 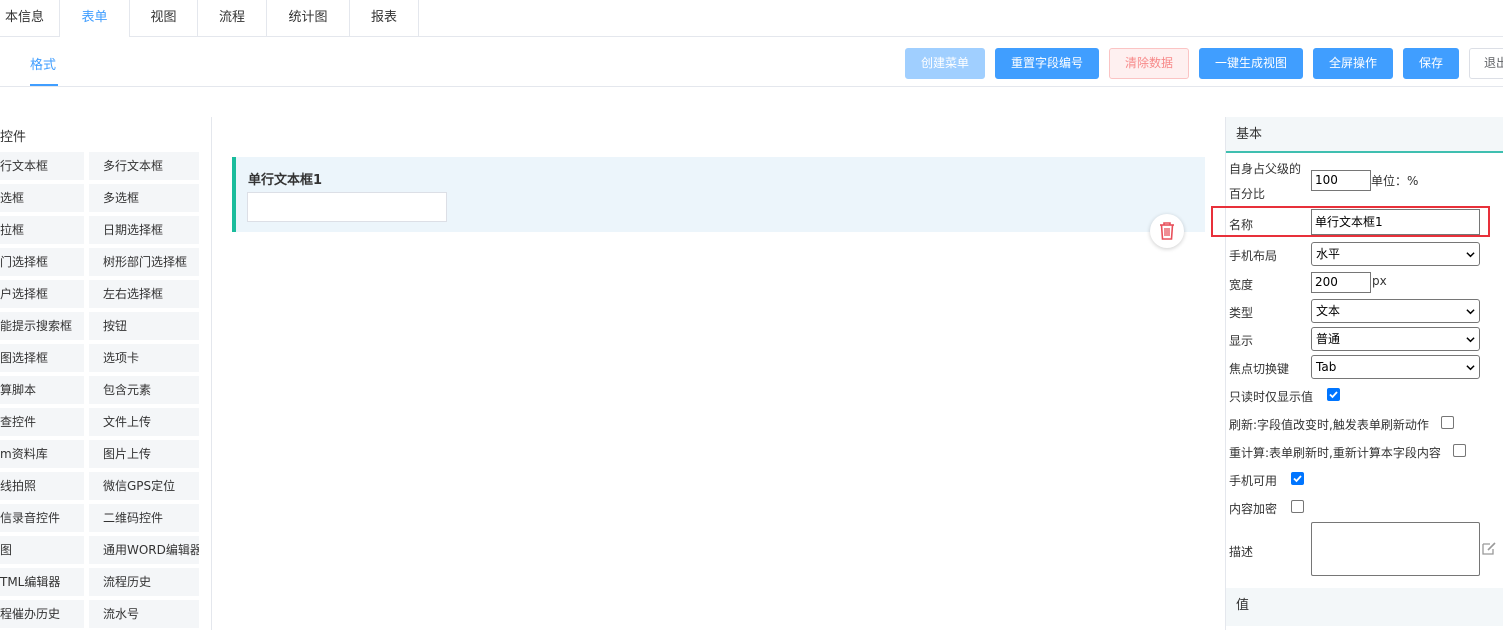 I want to click on palette-item-label: 程催办历史, so click(x=30, y=614).